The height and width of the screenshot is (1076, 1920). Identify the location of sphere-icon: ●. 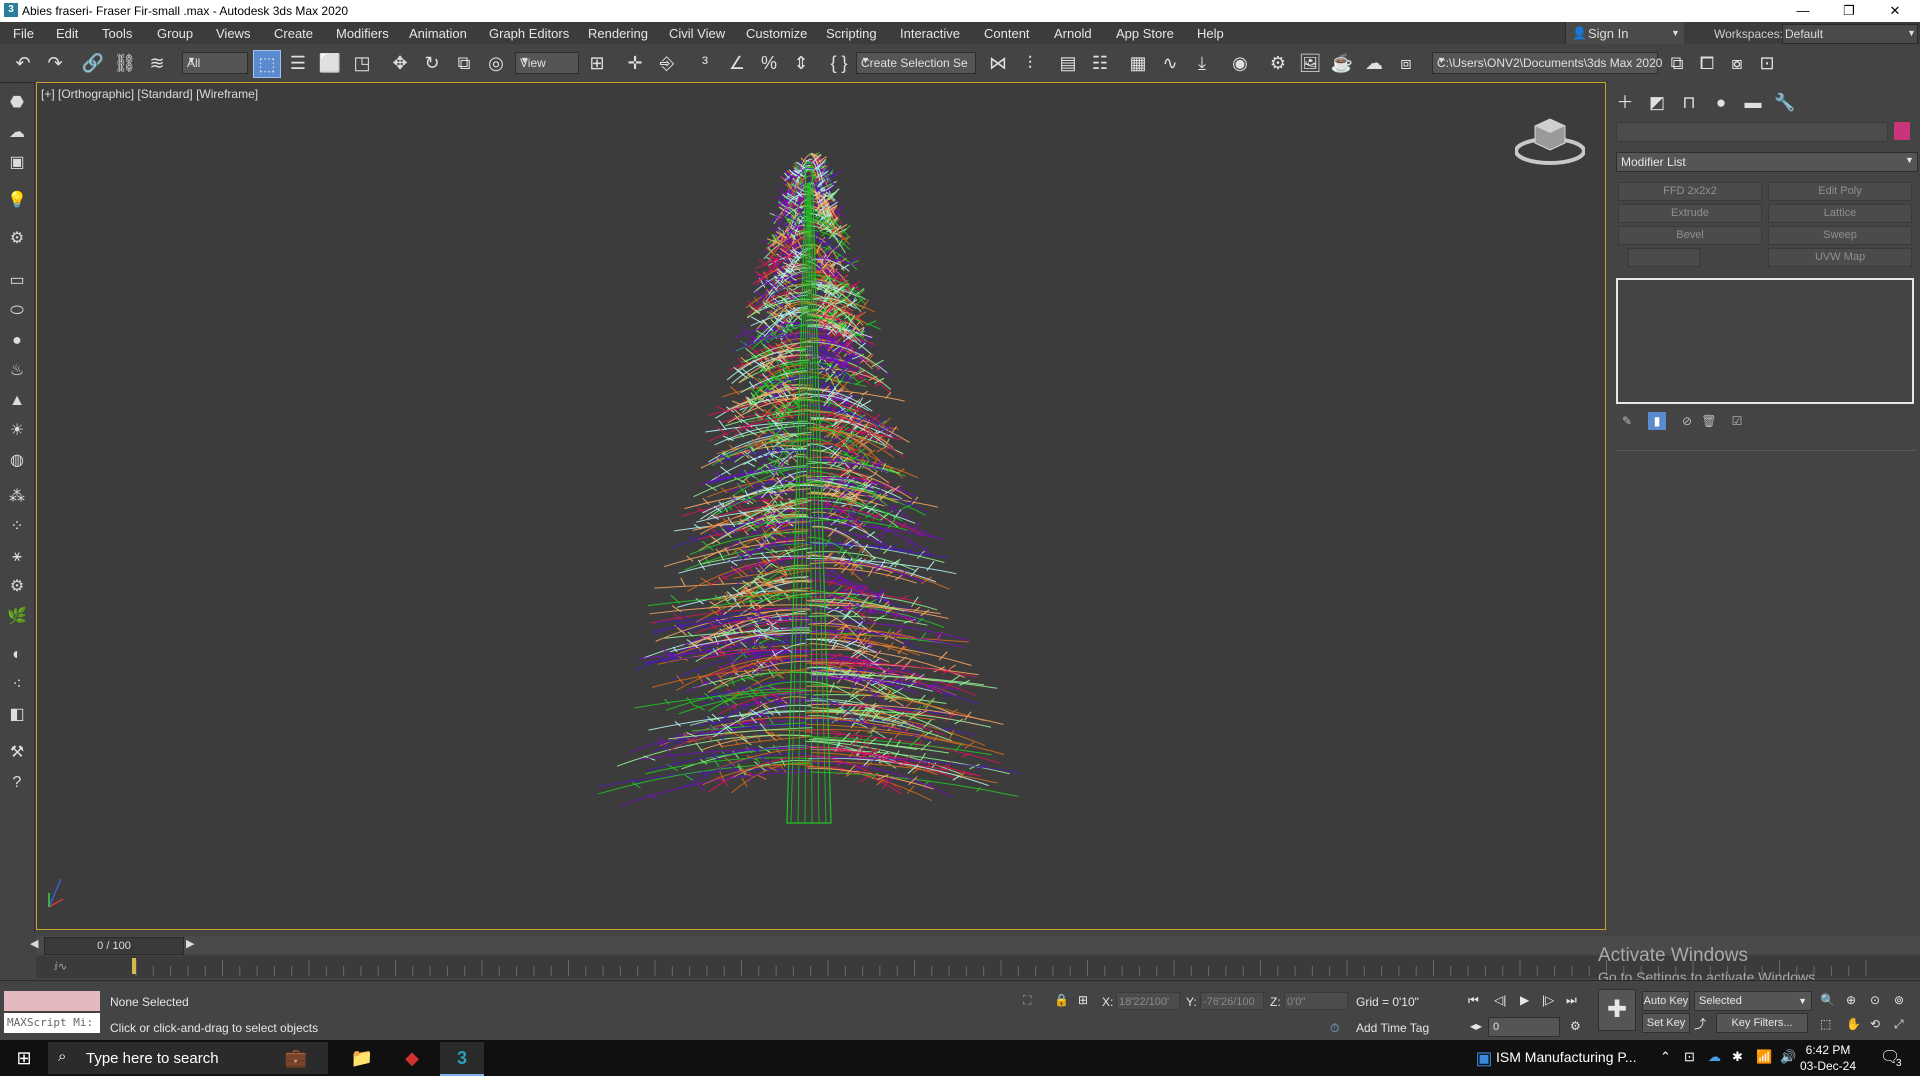
(17, 341).